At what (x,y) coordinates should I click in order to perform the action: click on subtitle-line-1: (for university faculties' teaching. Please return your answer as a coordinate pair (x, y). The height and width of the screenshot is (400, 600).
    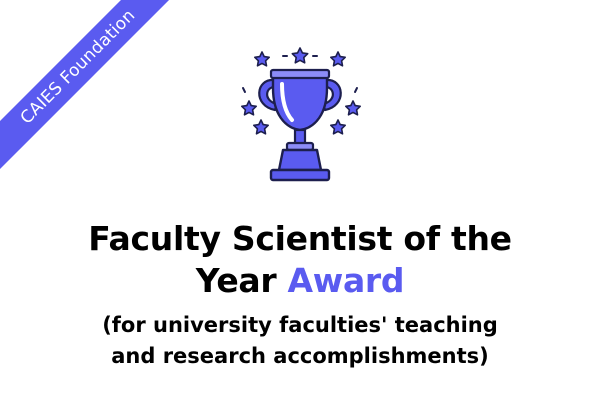
    Looking at the image, I should click on (300, 325).